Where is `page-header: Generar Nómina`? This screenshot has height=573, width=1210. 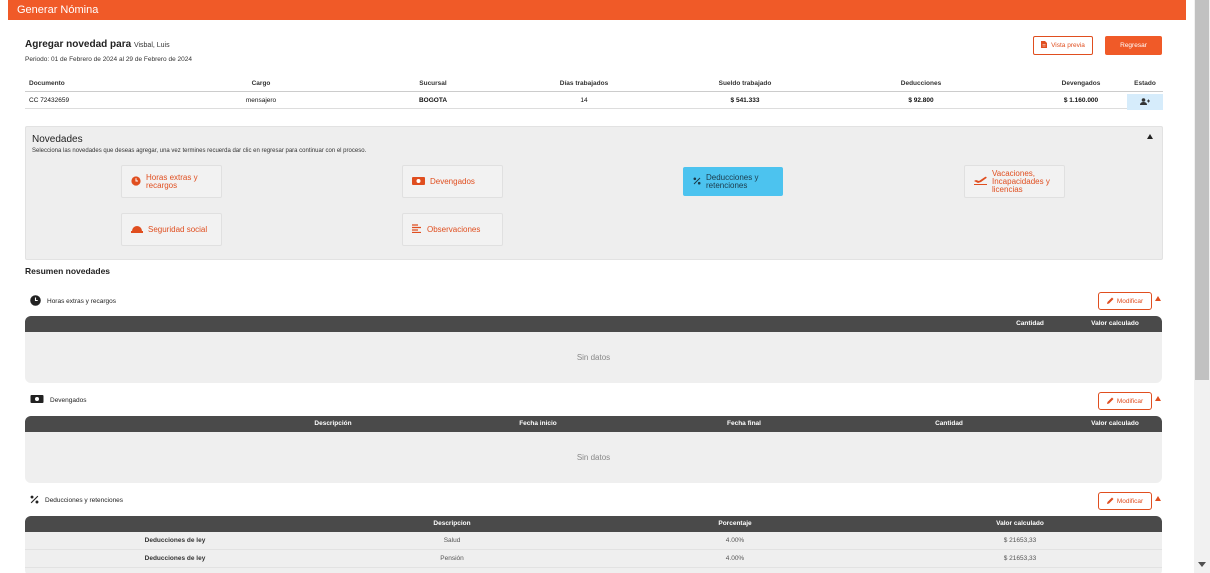
page-header: Generar Nómina is located at coordinates (597, 10).